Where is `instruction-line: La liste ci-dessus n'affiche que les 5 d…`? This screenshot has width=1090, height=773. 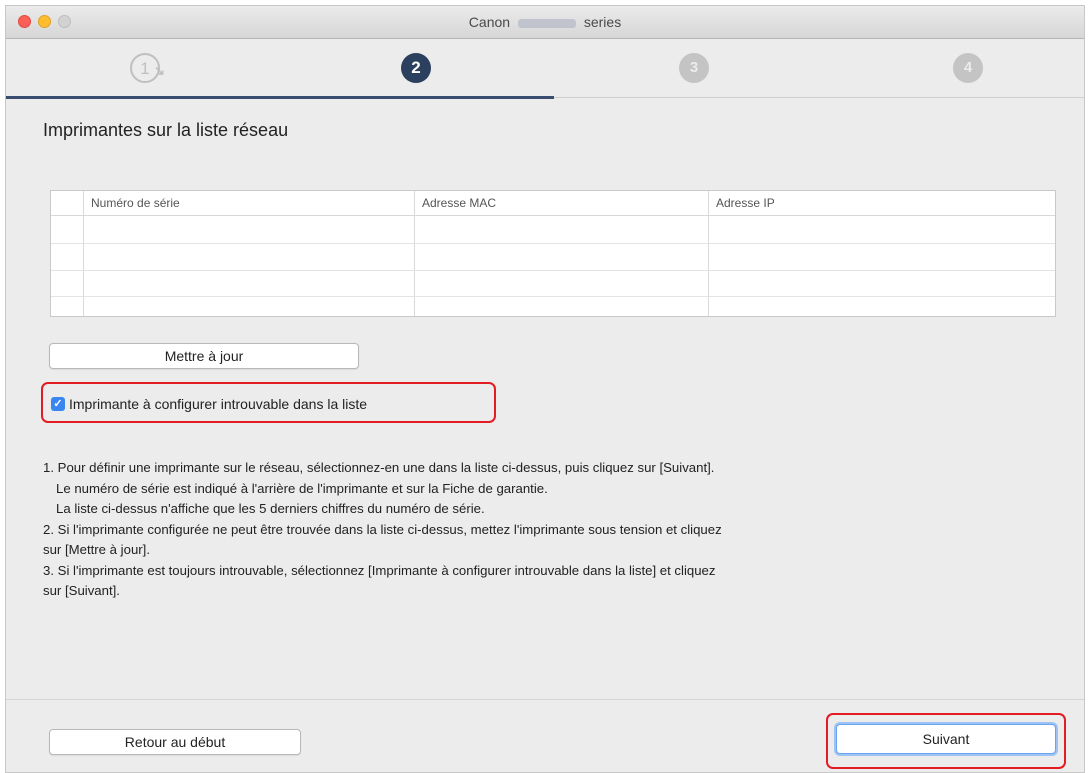 instruction-line: La liste ci-dessus n'affiche que les 5 d… is located at coordinates (270, 508).